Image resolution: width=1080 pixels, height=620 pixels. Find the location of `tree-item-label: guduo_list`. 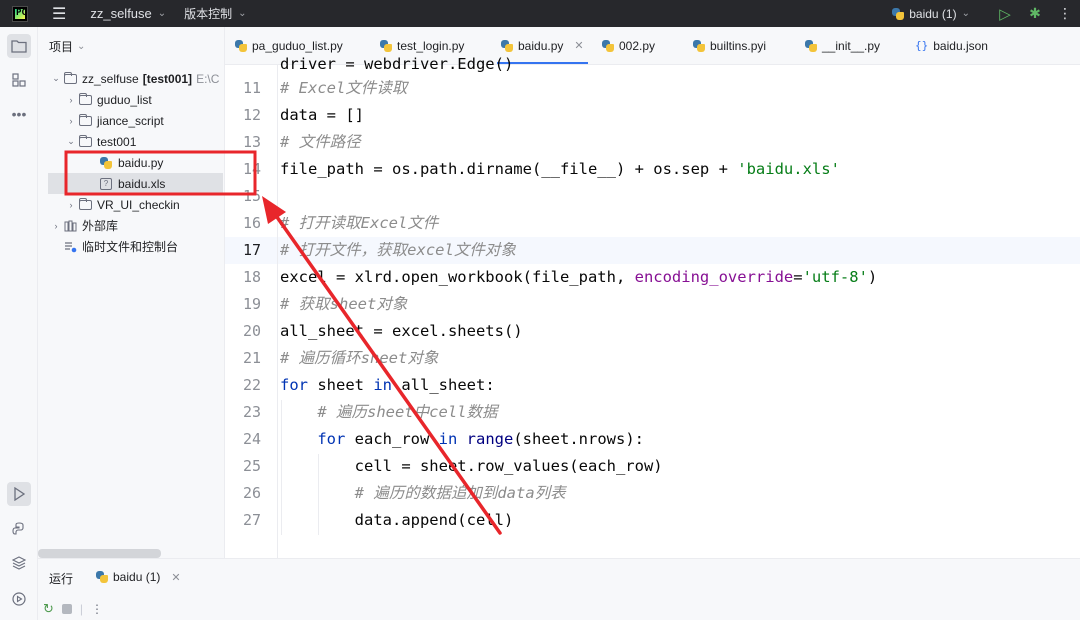

tree-item-label: guduo_list is located at coordinates (124, 99).